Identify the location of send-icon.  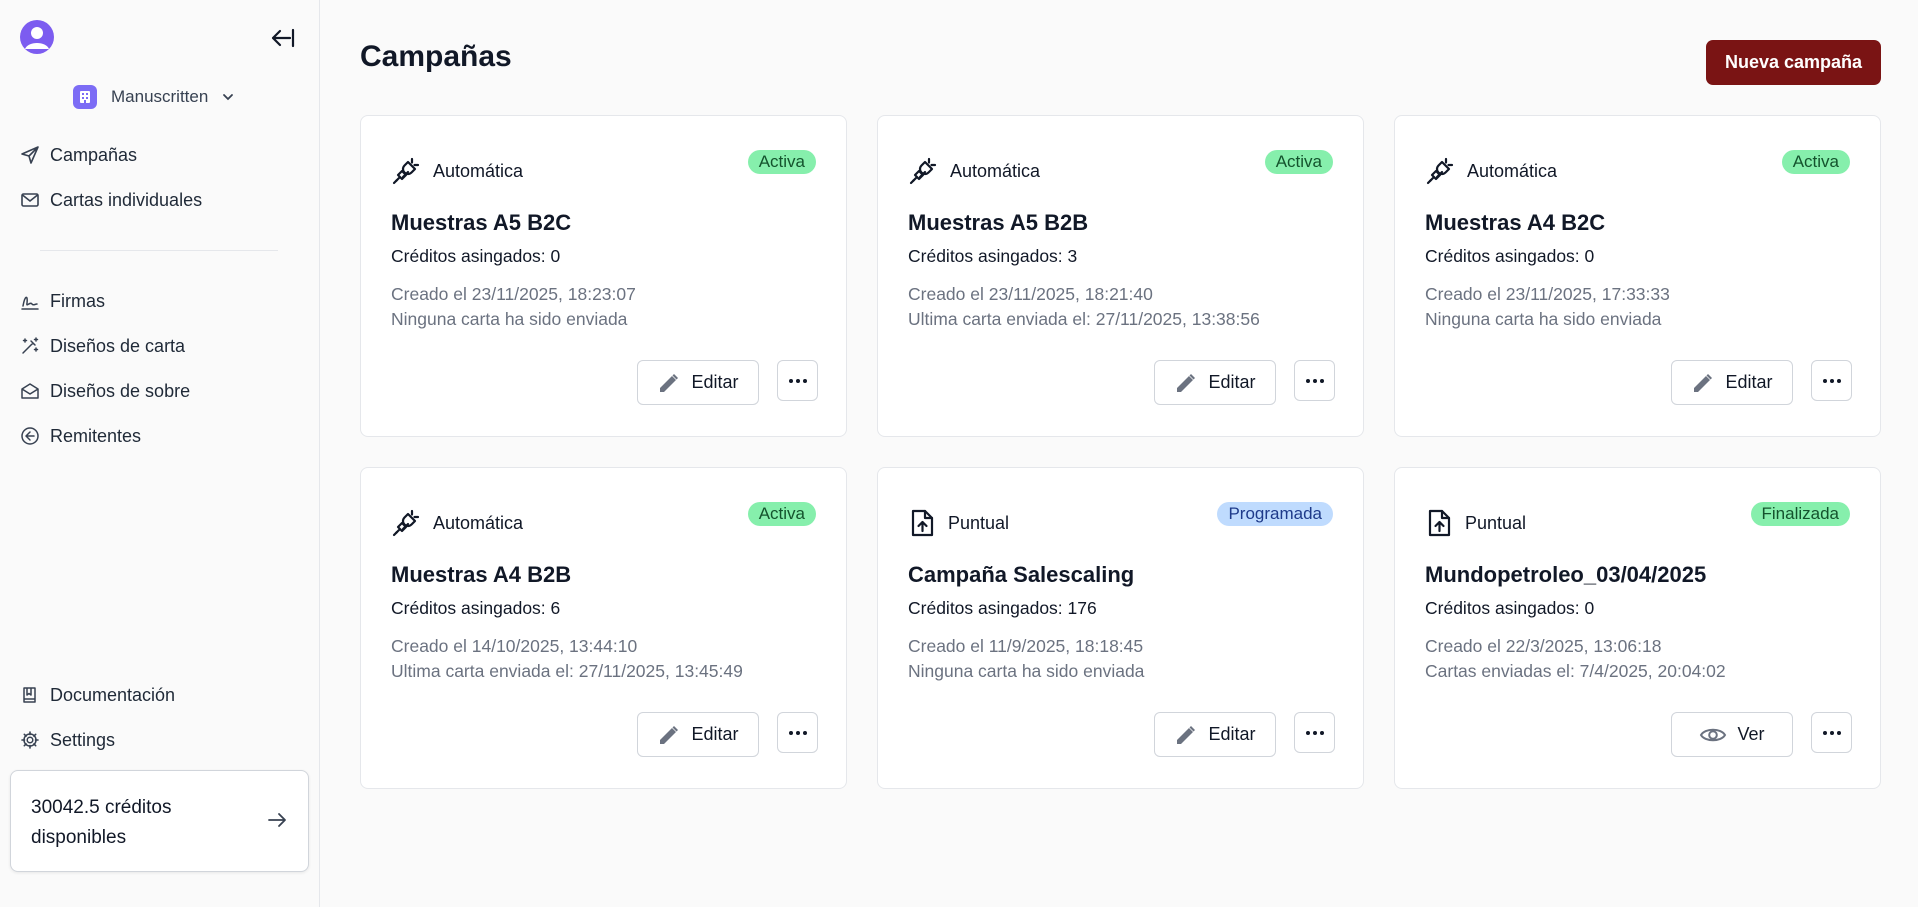
(30, 155).